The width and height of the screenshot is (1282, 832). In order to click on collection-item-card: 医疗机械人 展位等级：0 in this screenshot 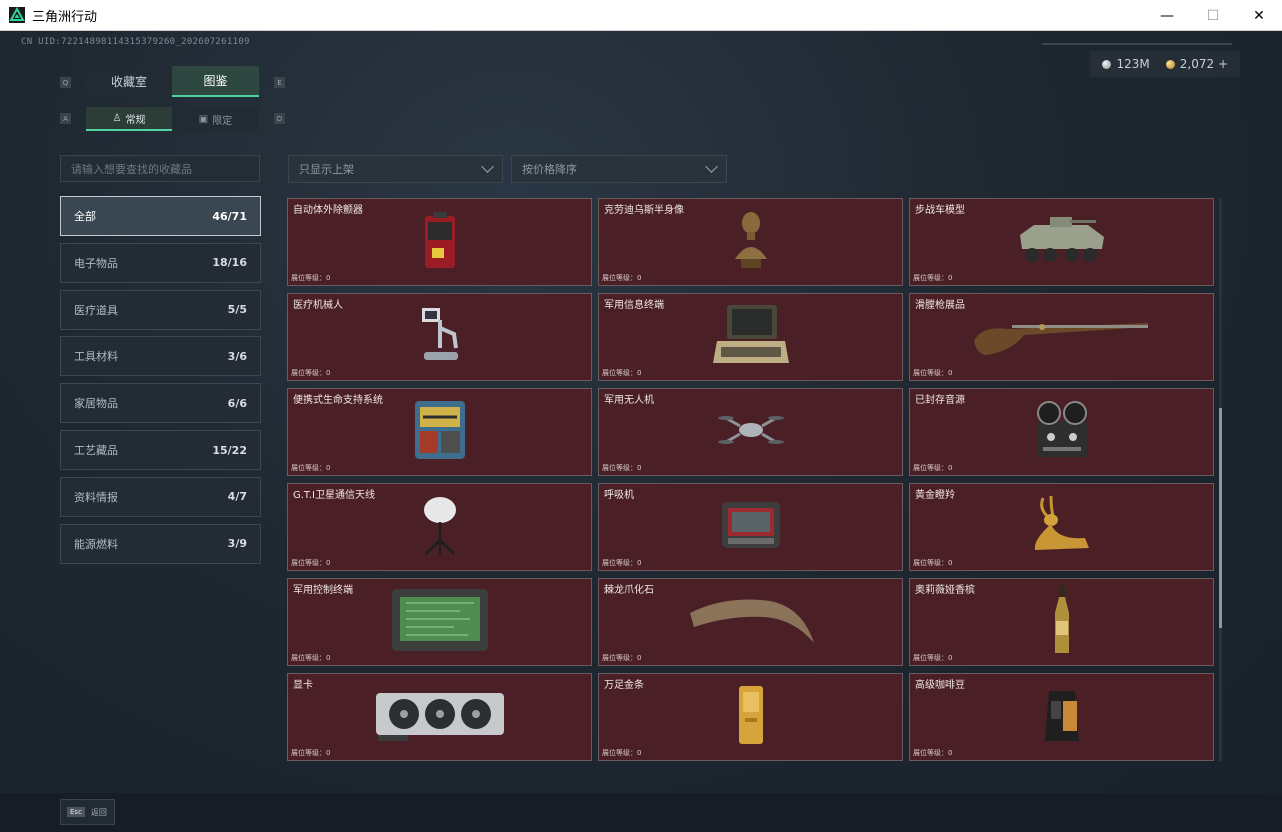, I will do `click(439, 337)`.